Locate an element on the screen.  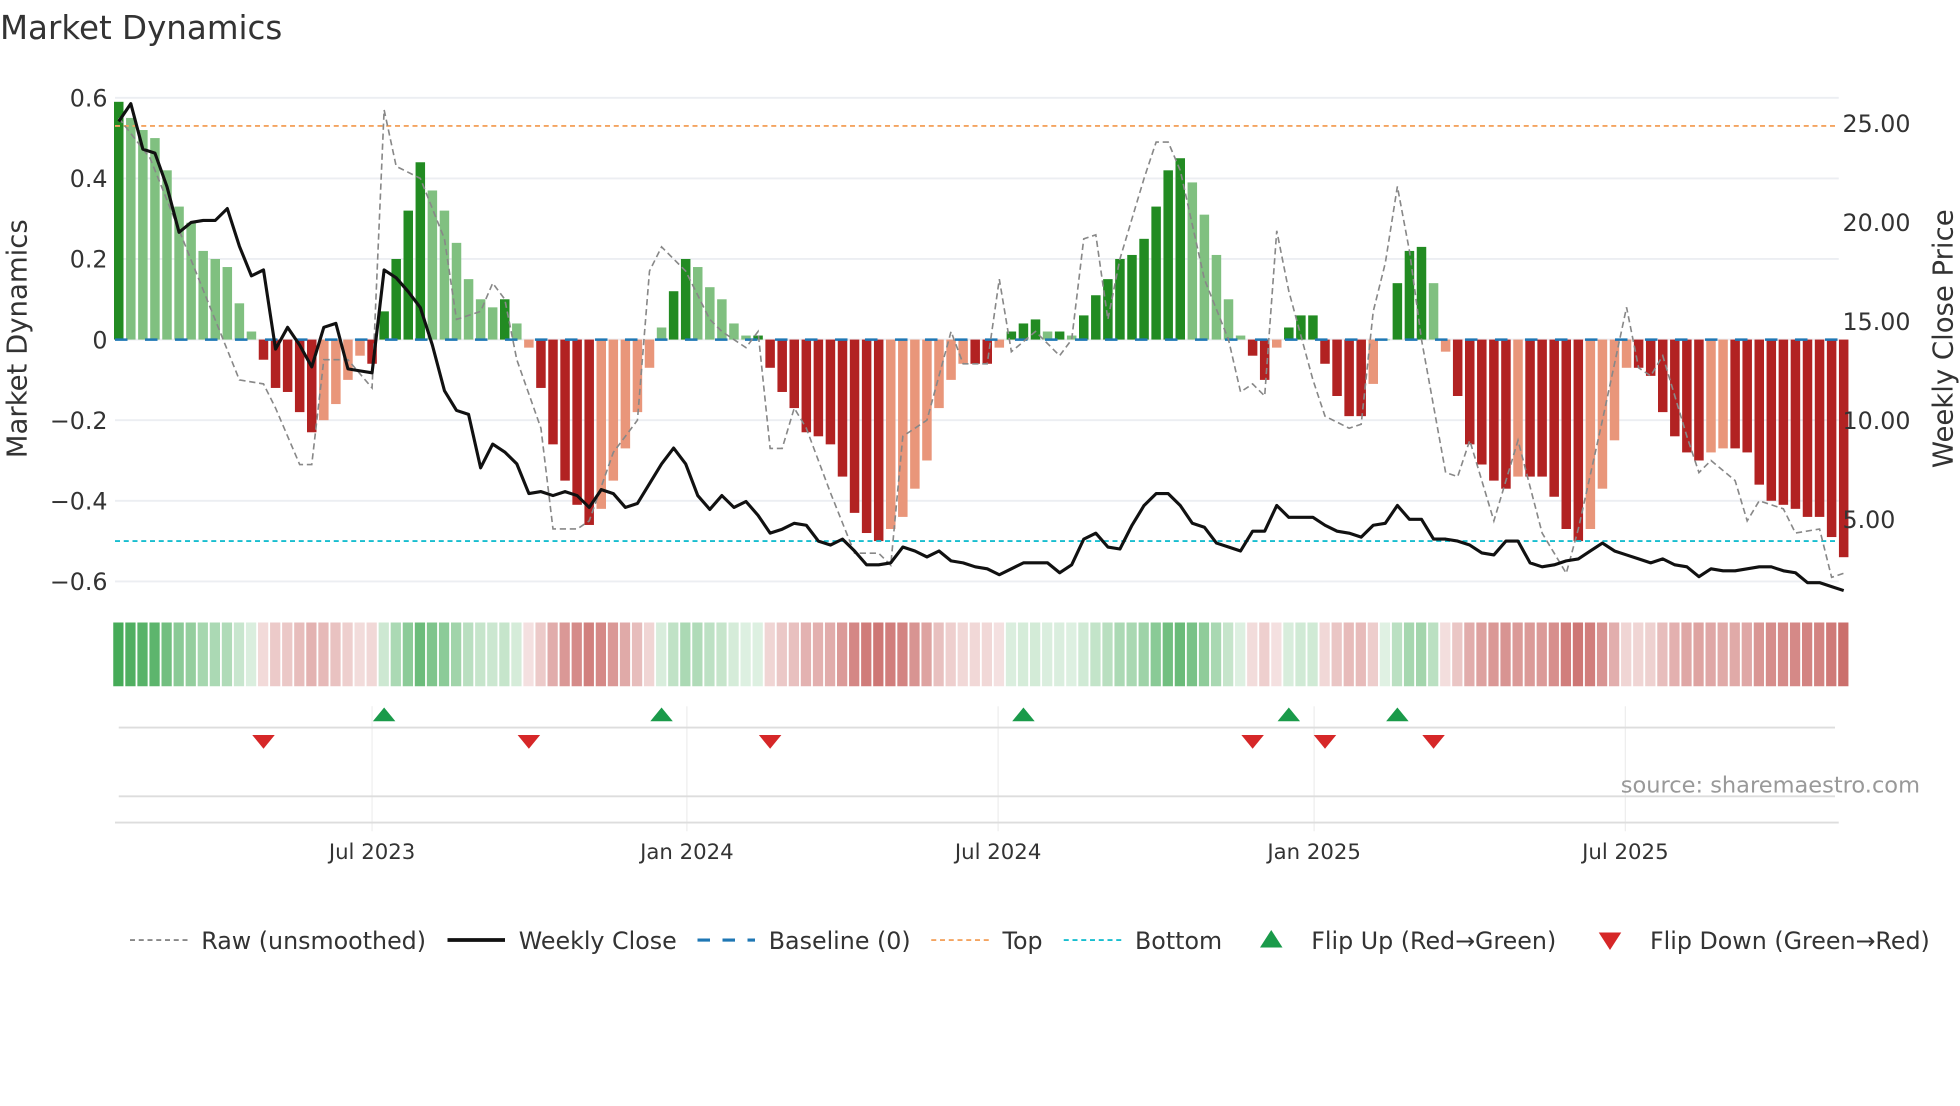
y2-axis-label: Weekly Close Price is located at coordinates (1944, 338).